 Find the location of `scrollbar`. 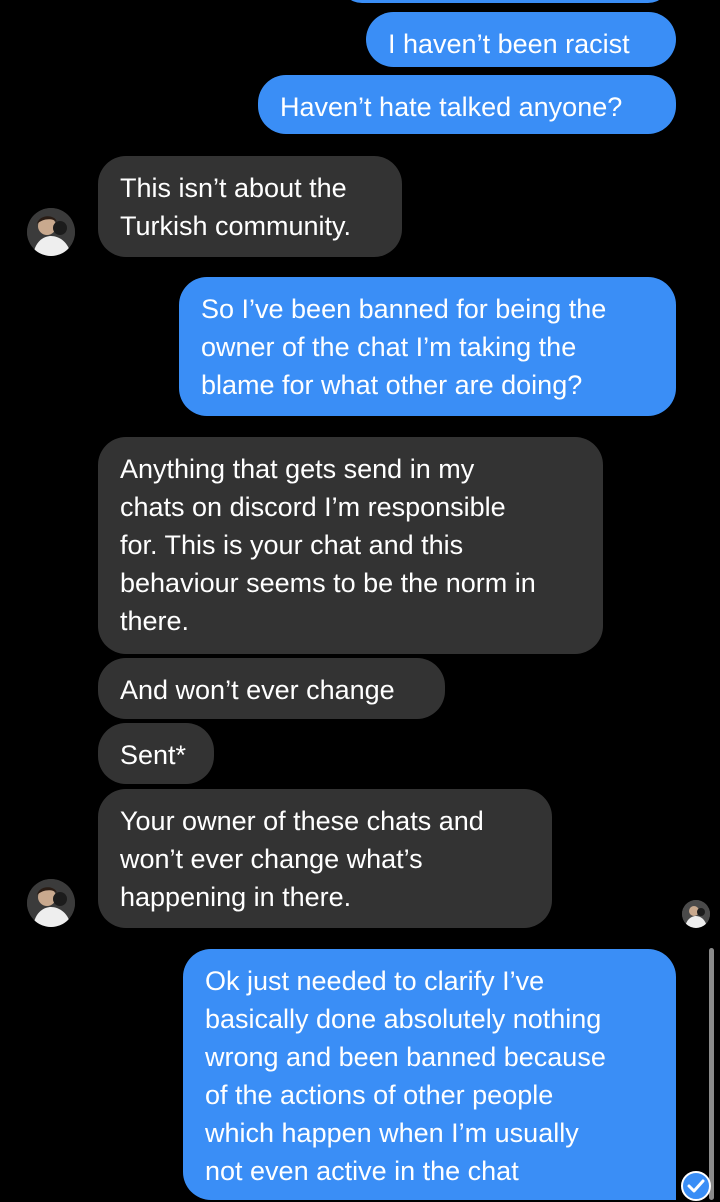

scrollbar is located at coordinates (711, 1074).